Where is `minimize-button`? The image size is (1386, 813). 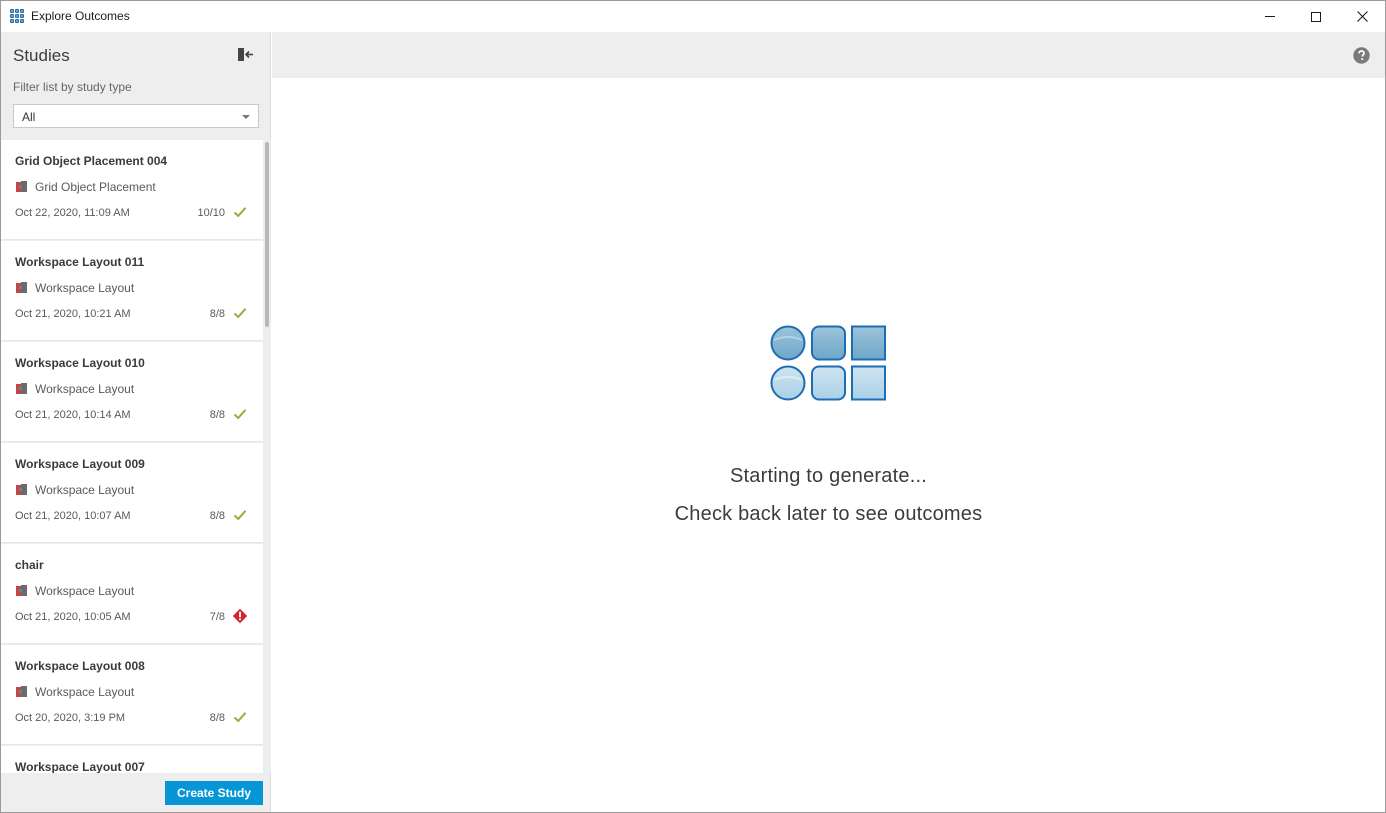 minimize-button is located at coordinates (1270, 16).